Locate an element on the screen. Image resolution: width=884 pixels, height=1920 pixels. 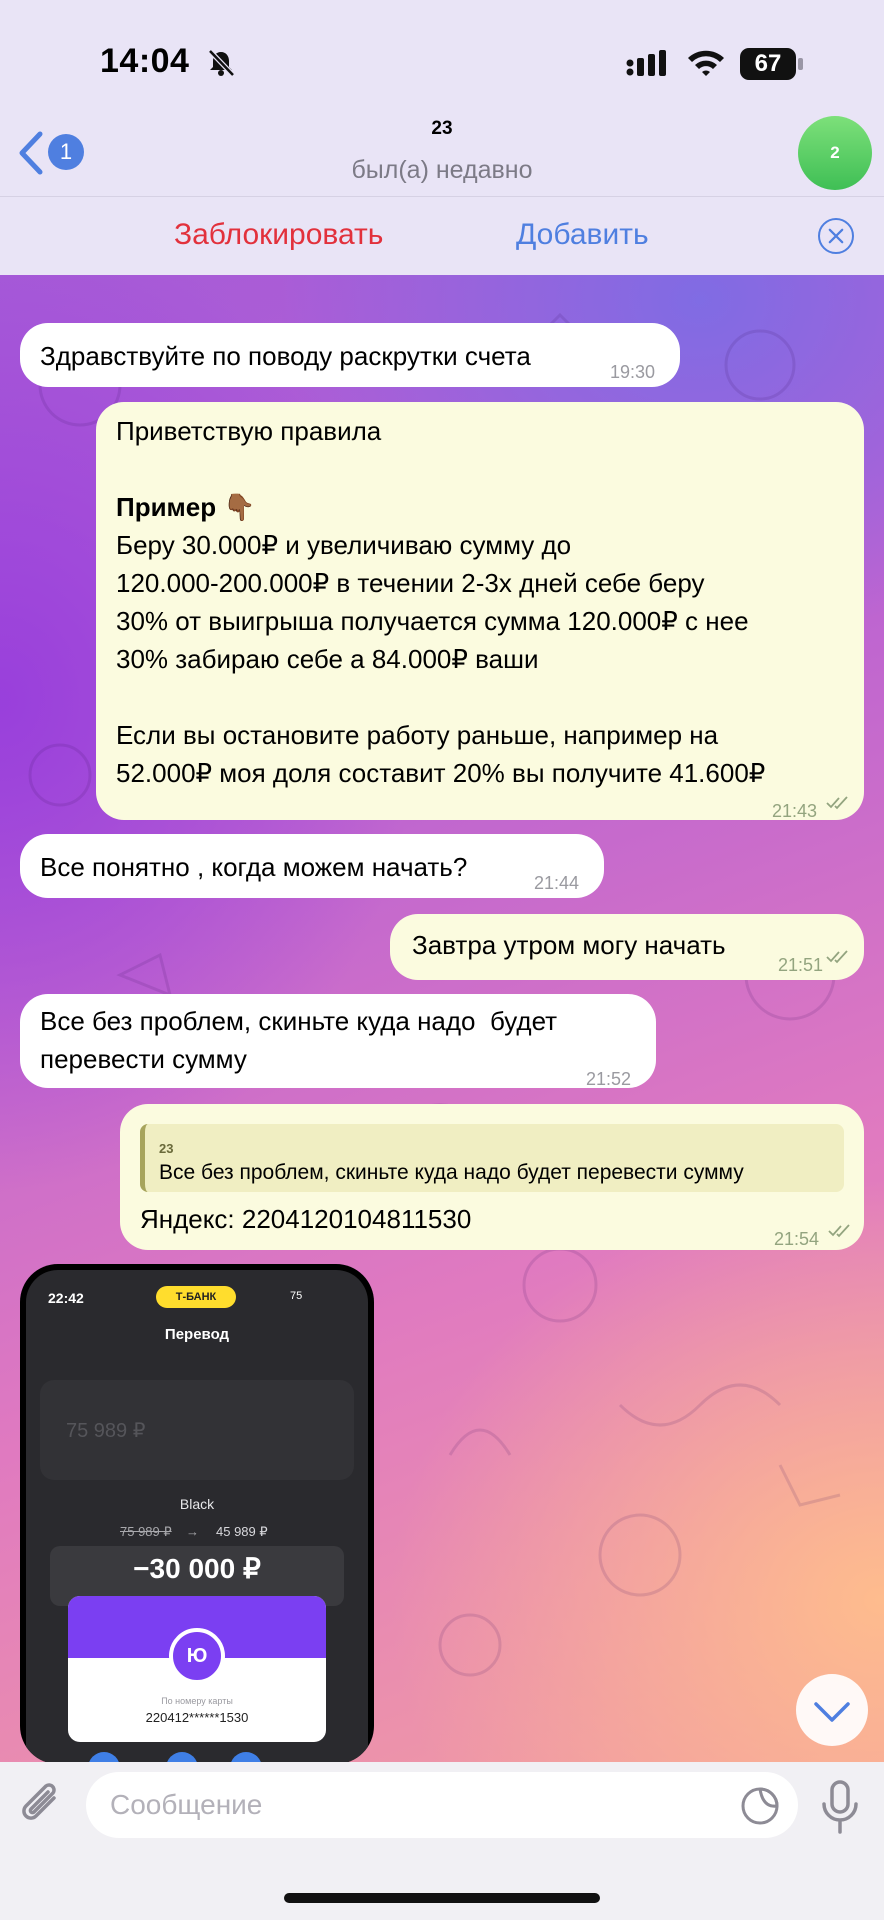
yoomoney-logo-icon: Ю is located at coordinates (197, 1656).